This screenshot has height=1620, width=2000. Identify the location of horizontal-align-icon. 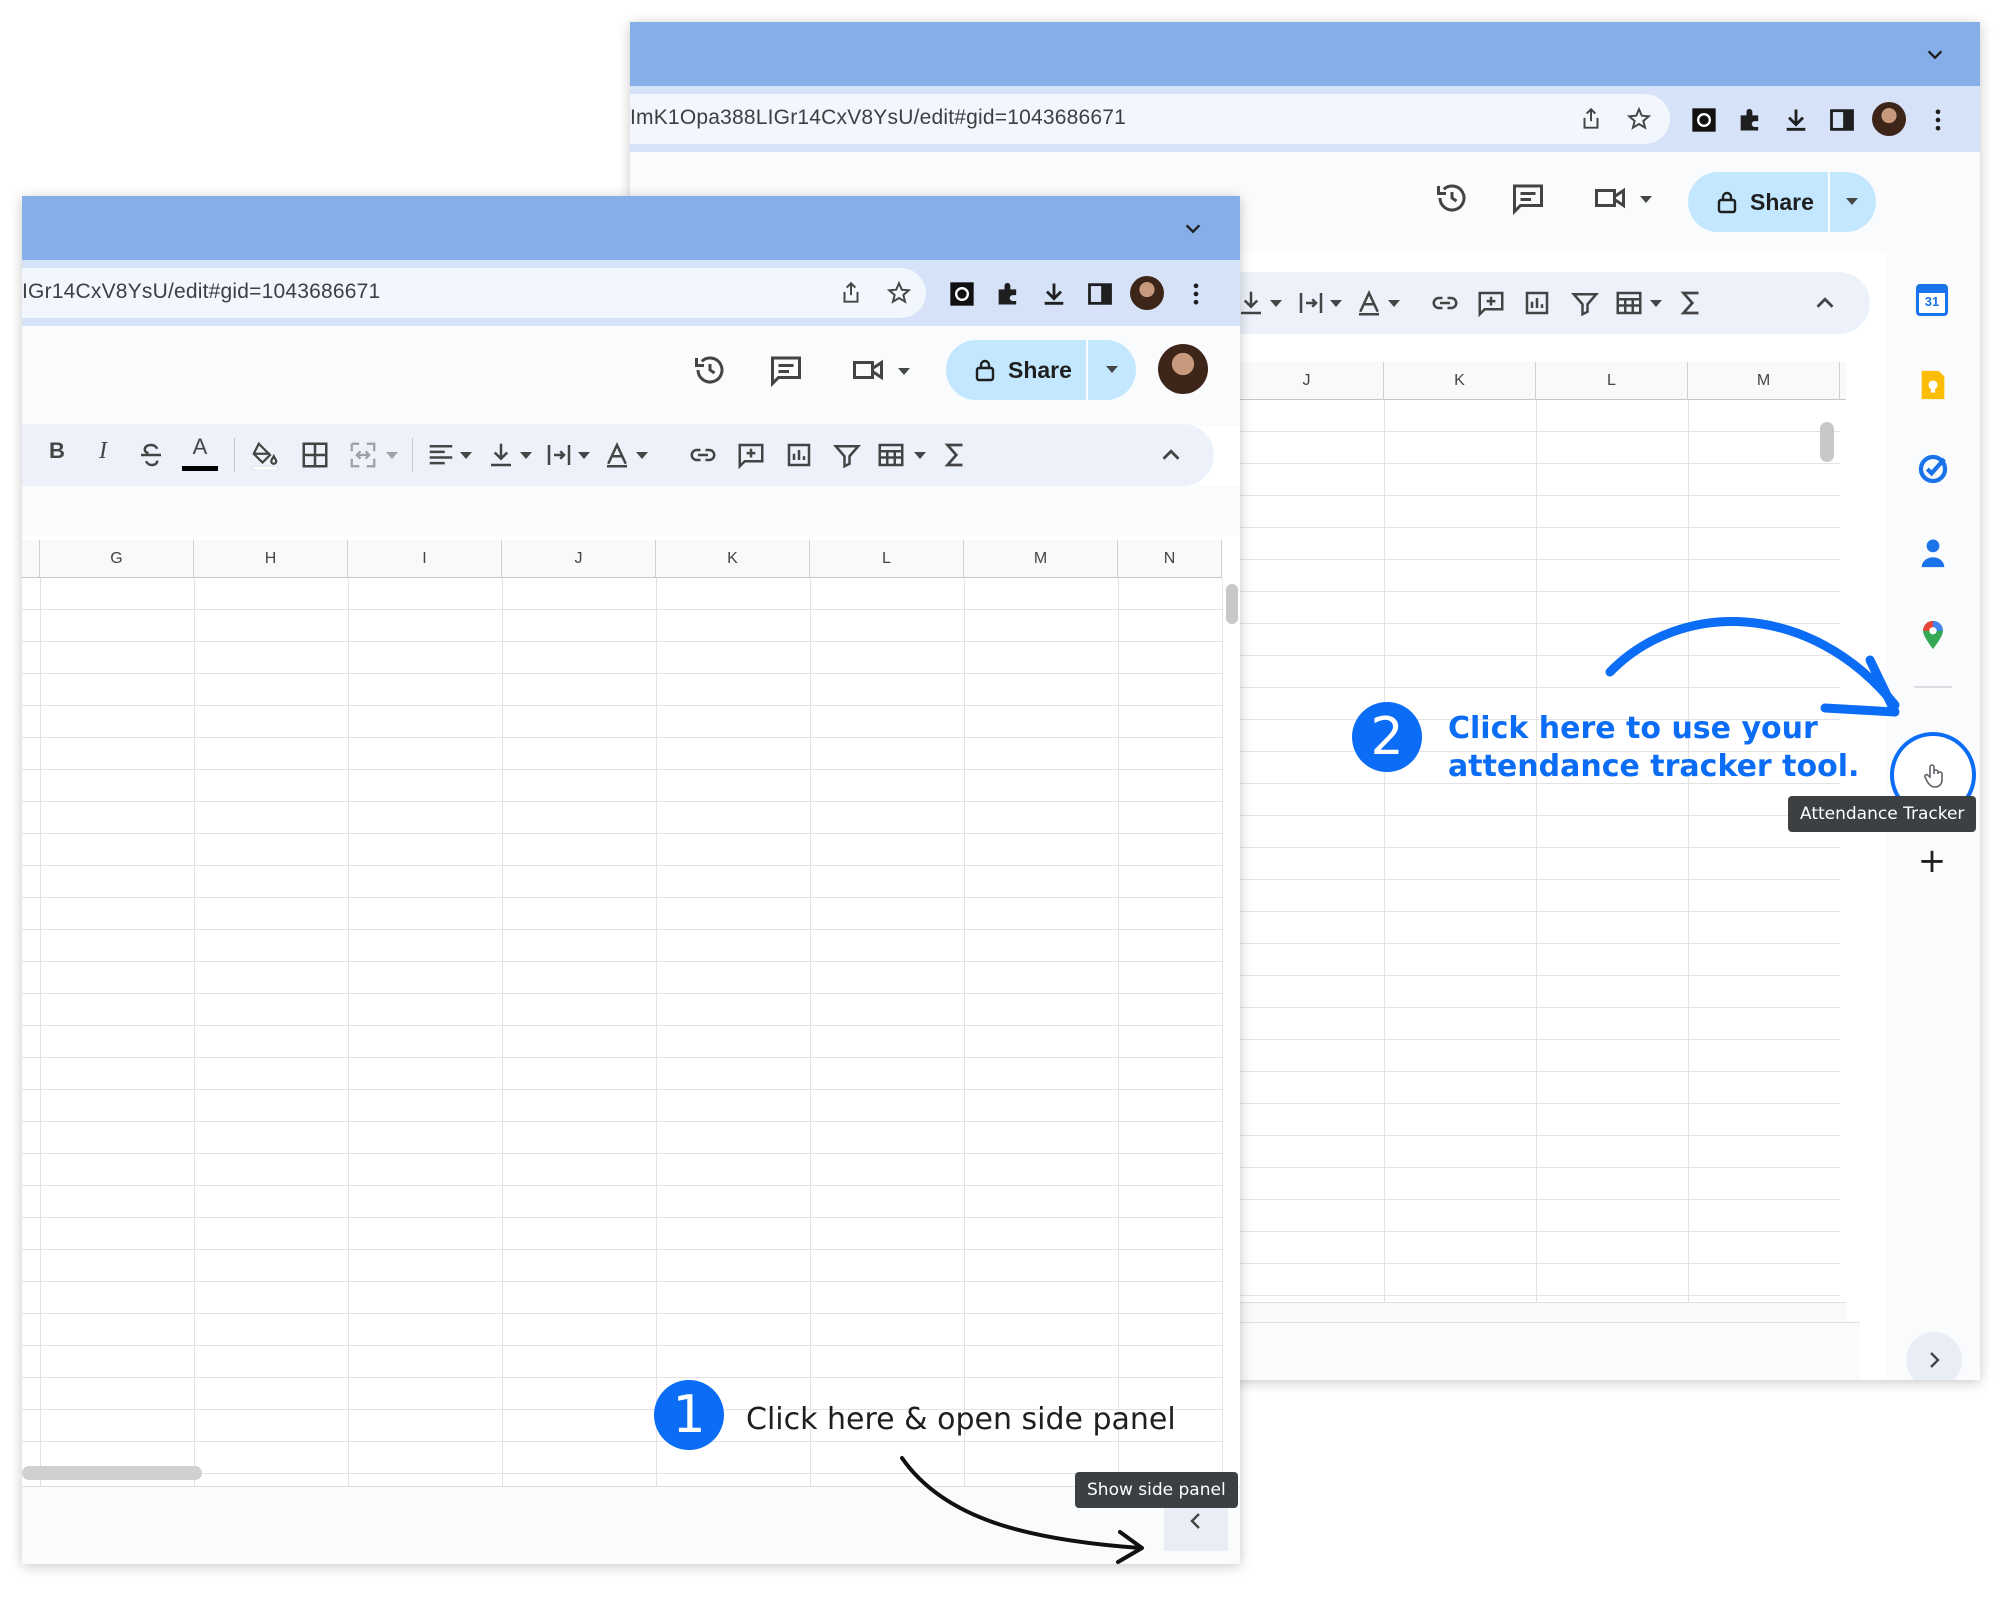
(441, 455).